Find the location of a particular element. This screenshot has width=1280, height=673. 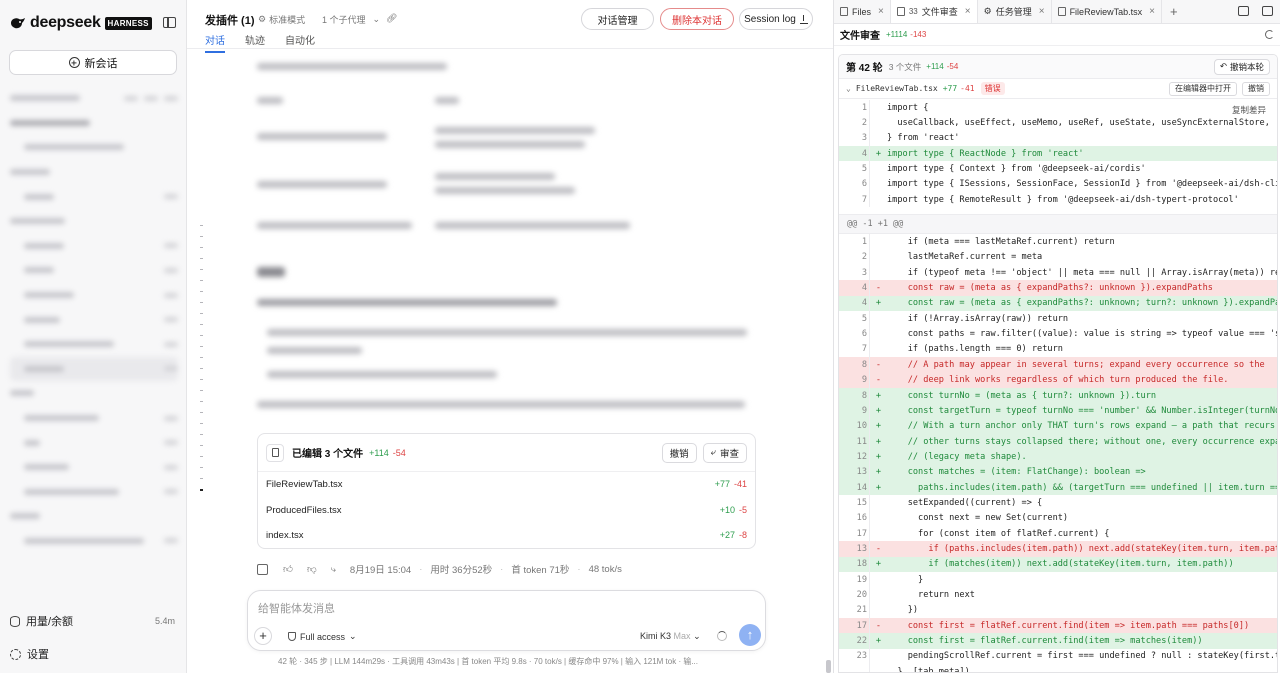

usage-row: 用量/余额 5.4m is located at coordinates (92, 621).